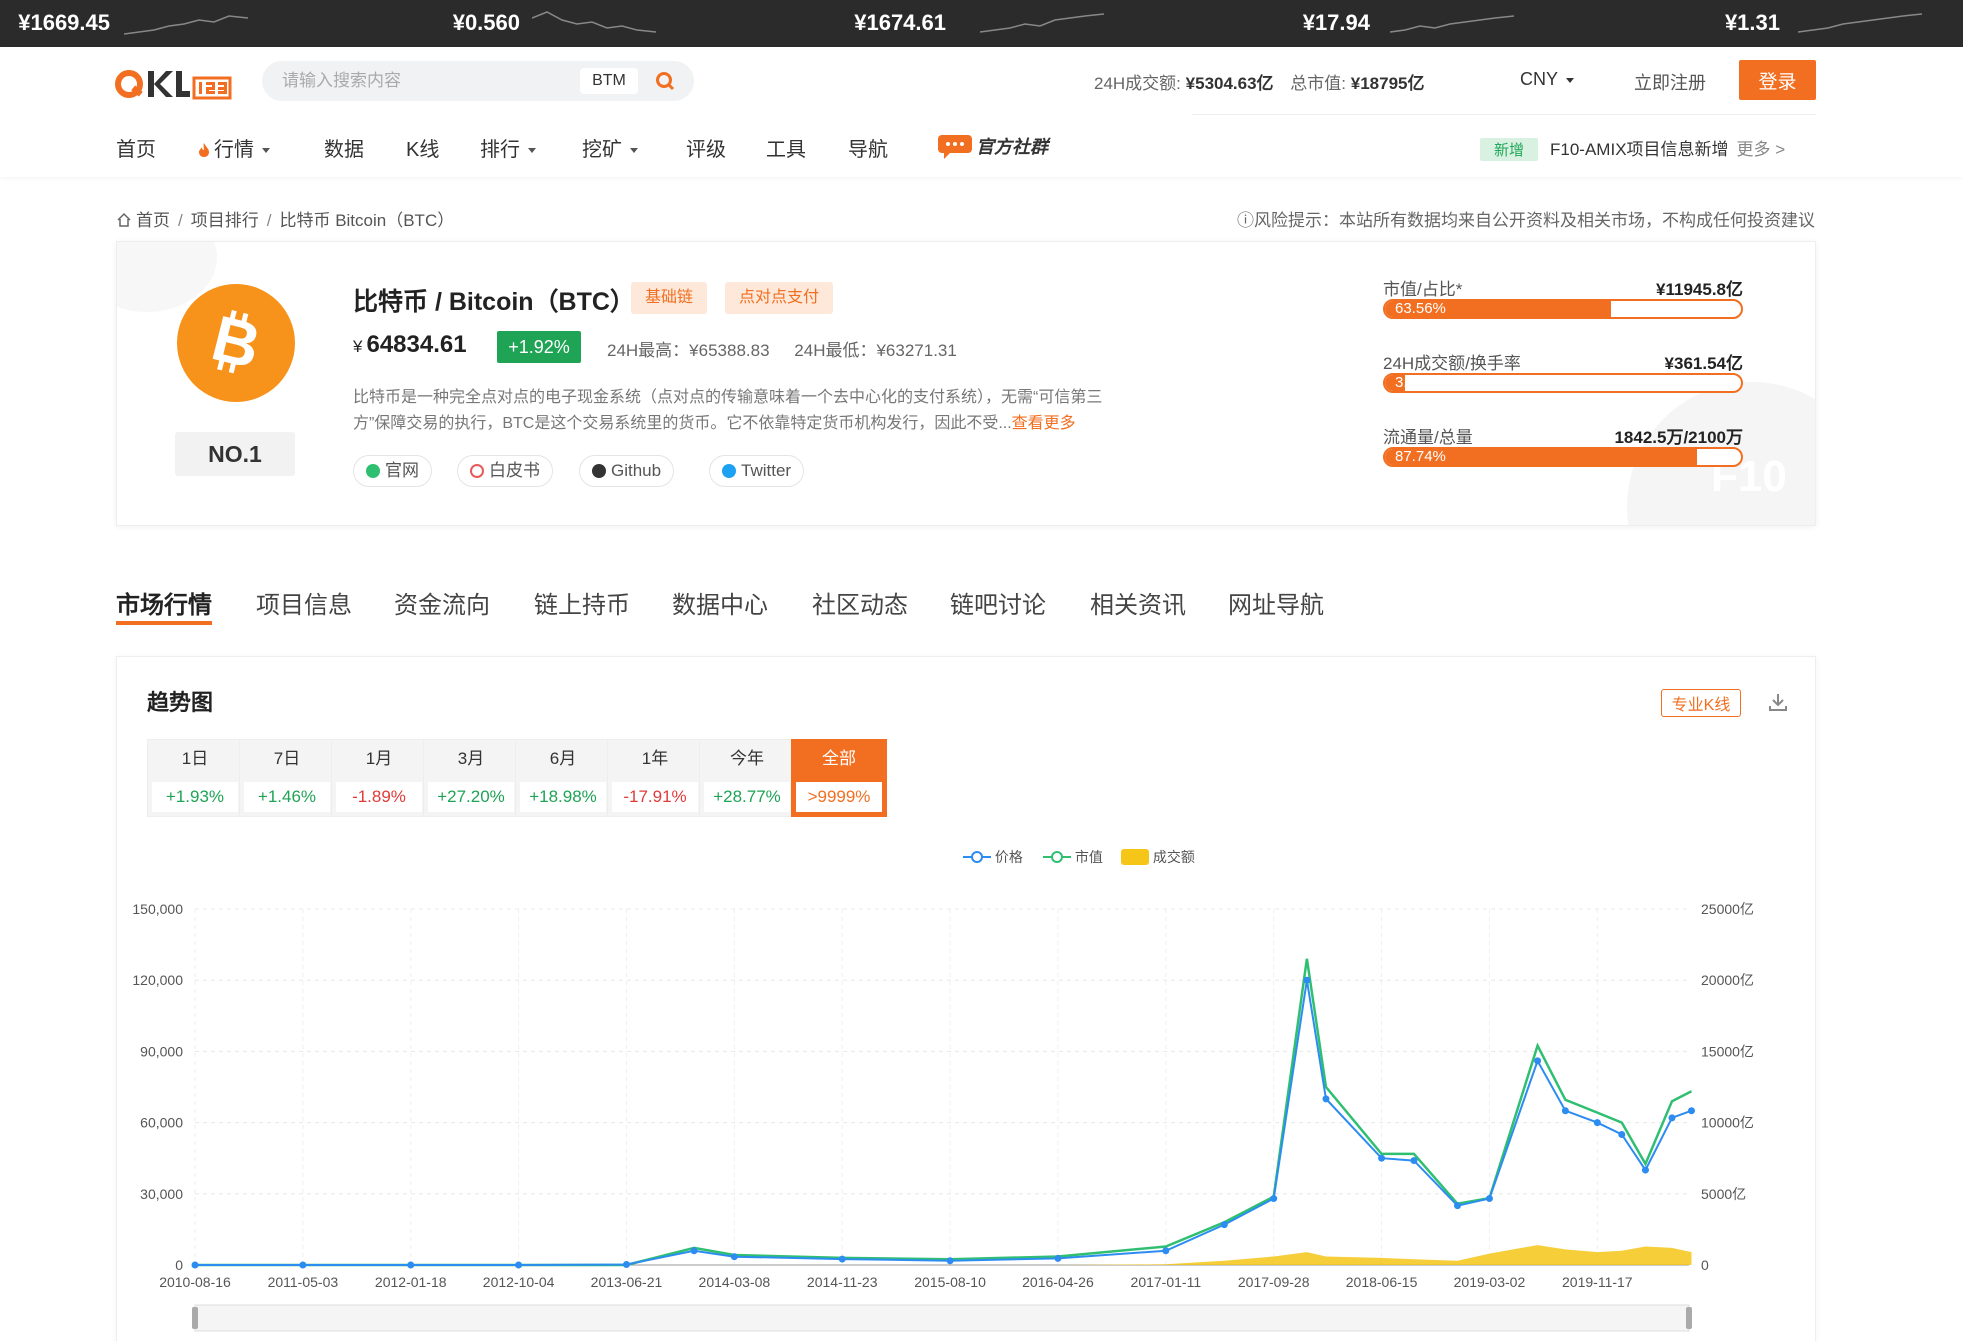 The width and height of the screenshot is (1963, 1341). What do you see at coordinates (471, 778) in the screenshot?
I see `period-button: 3月 +27.20%` at bounding box center [471, 778].